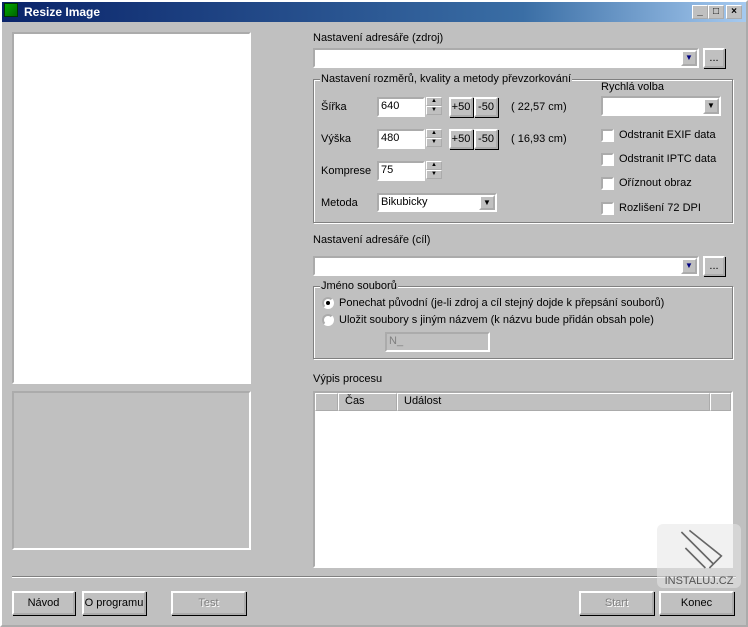 The width and height of the screenshot is (748, 627). Describe the element at coordinates (655, 183) in the screenshot. I see `crop-label: Oříznout obraz` at that location.